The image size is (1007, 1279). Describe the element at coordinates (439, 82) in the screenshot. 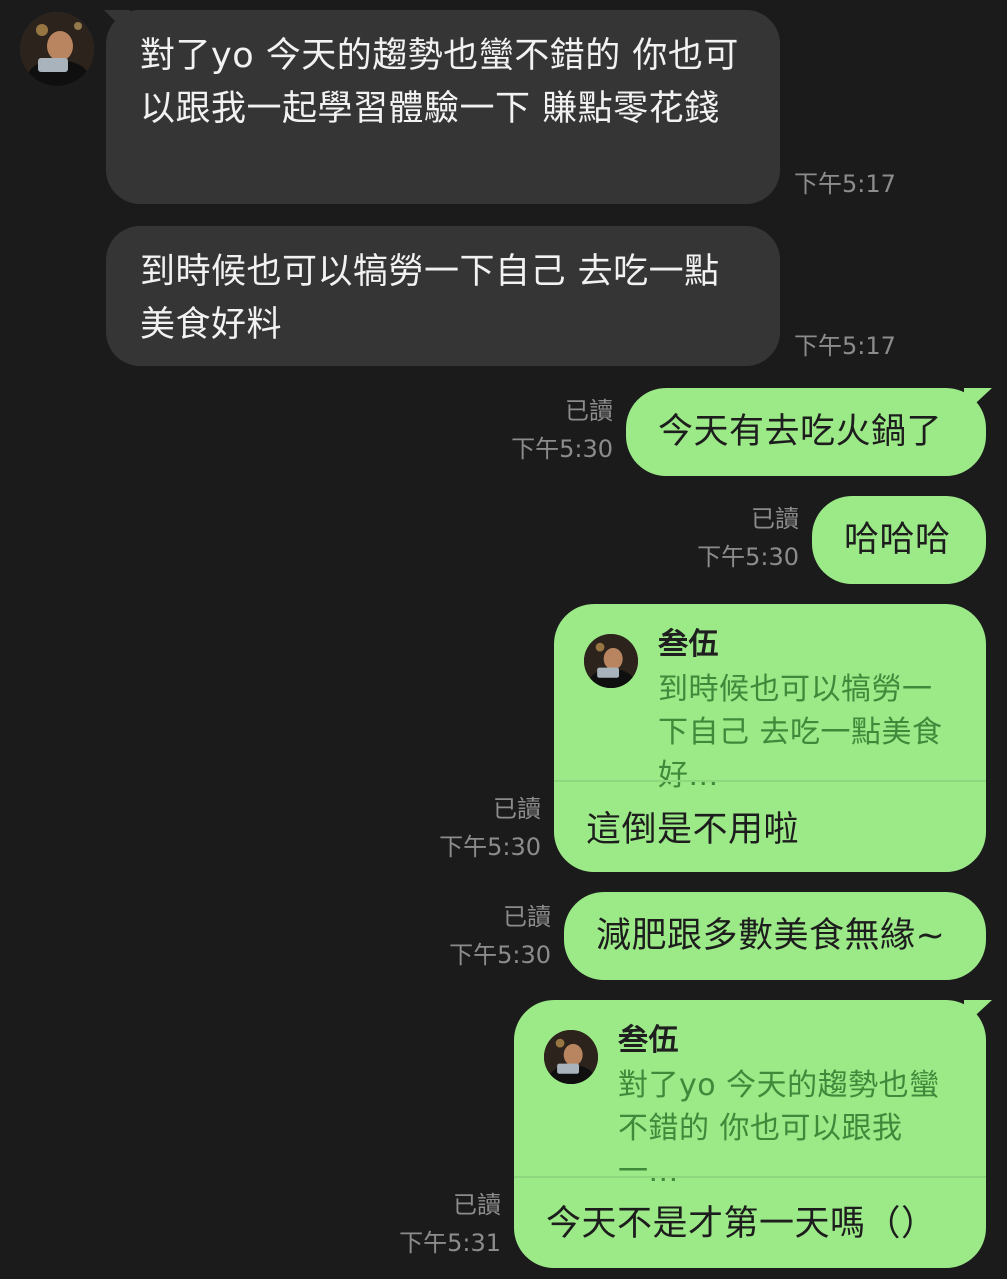

I see `message-text: 對了yo 今天的趨勢也蠻不錯的 你也可以跟我一起學習體驗一下 賺點零花錢` at that location.